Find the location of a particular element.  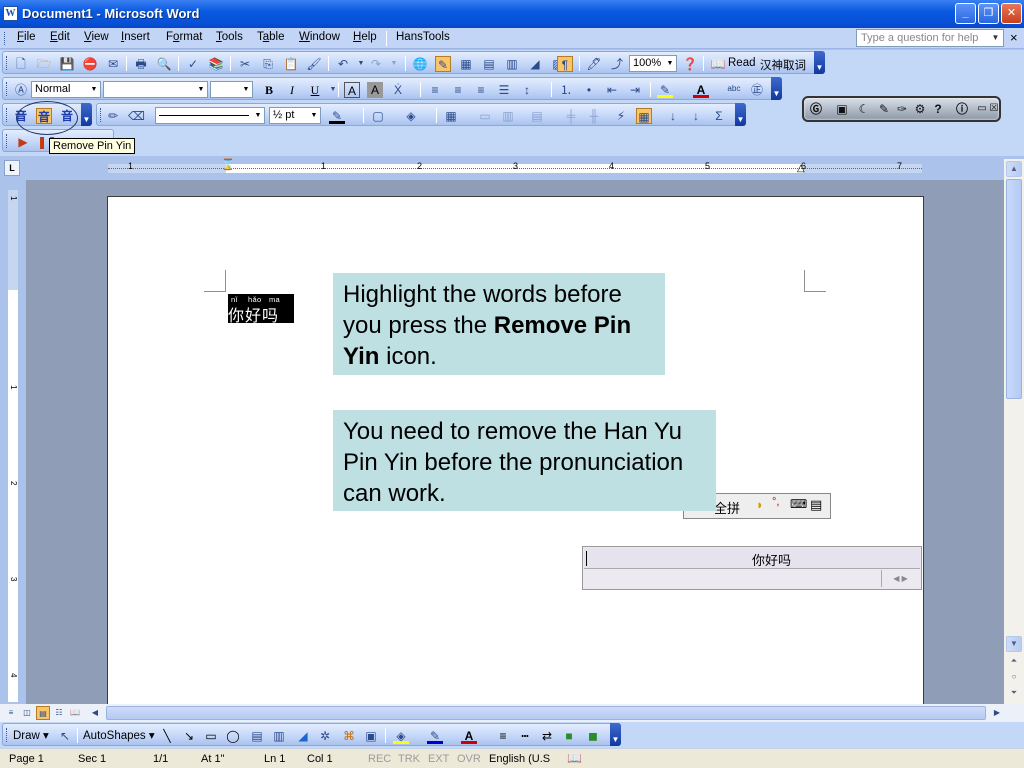

menu-grip is located at coordinates (5, 38).